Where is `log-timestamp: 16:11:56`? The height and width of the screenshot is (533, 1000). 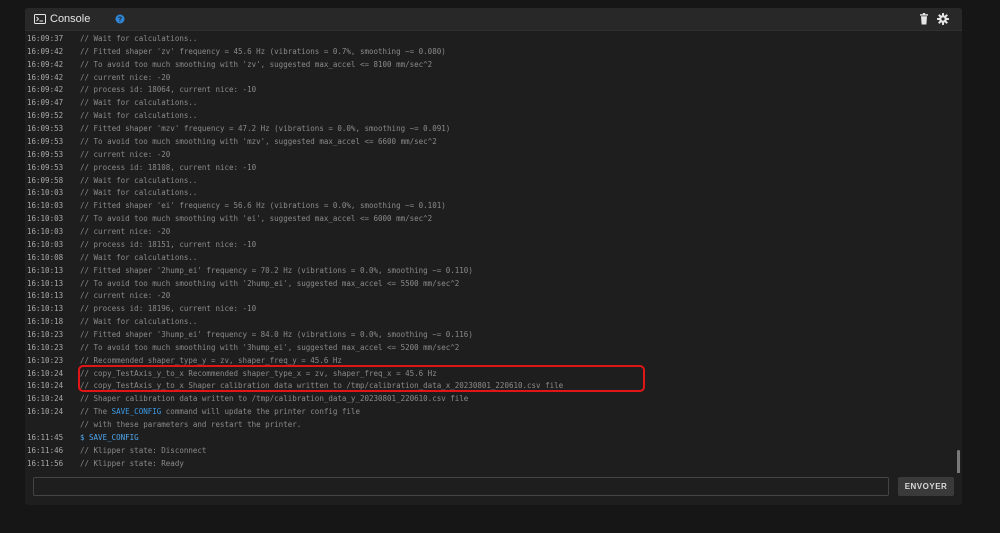 log-timestamp: 16:11:56 is located at coordinates (45, 463).